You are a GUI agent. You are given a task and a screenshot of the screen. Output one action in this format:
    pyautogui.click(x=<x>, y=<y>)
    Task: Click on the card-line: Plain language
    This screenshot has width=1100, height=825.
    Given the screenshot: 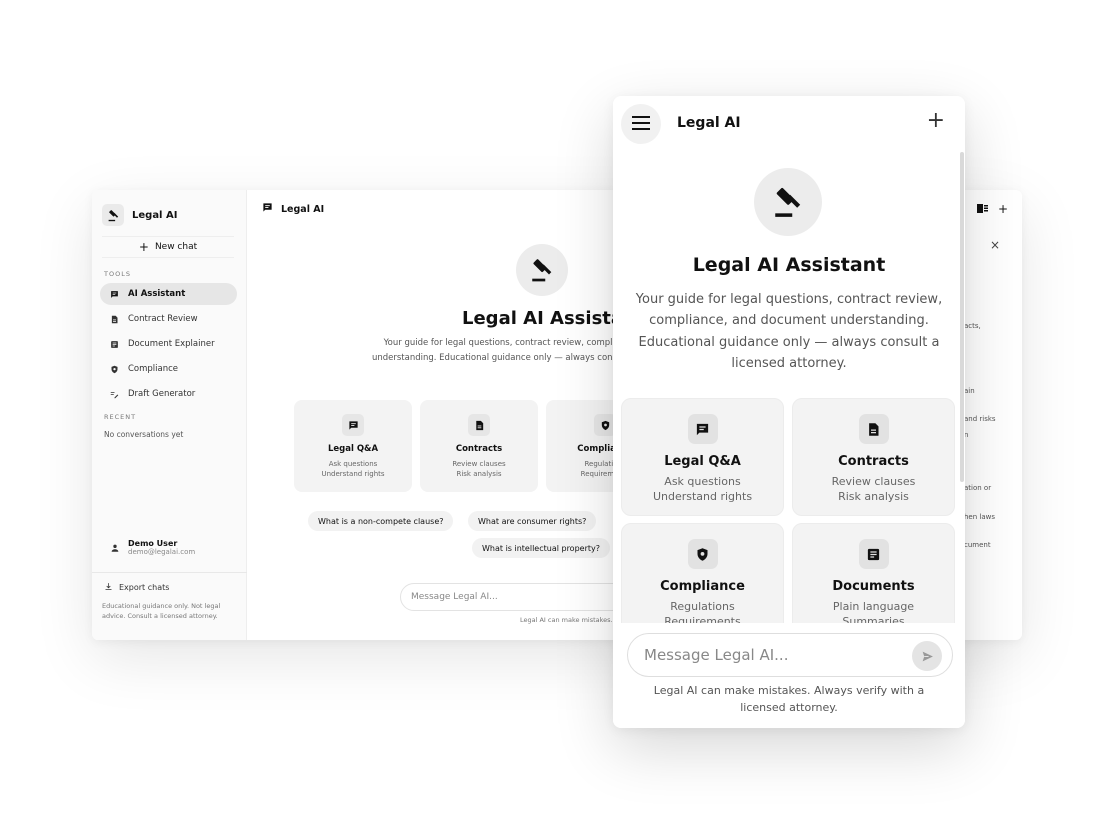 What is the action you would take?
    pyautogui.click(x=873, y=606)
    